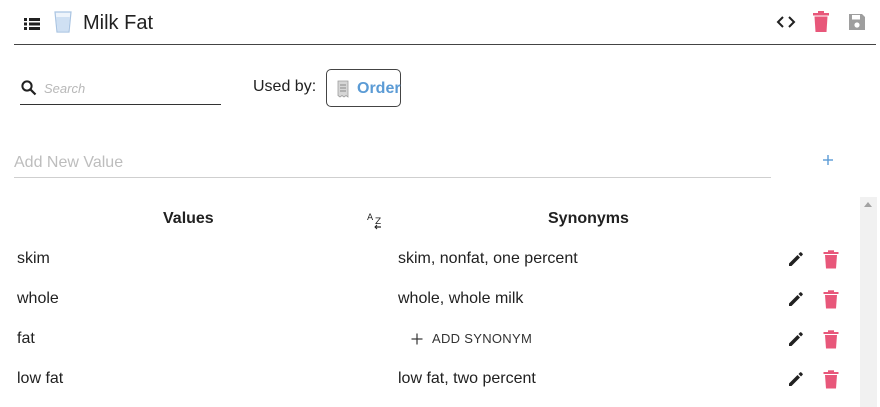  I want to click on plus-icon, so click(417, 339).